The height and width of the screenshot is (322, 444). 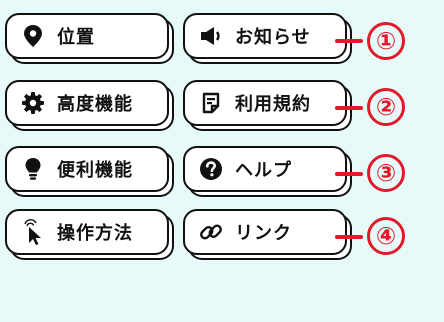 What do you see at coordinates (76, 37) in the screenshot?
I see `location-label: 位置` at bounding box center [76, 37].